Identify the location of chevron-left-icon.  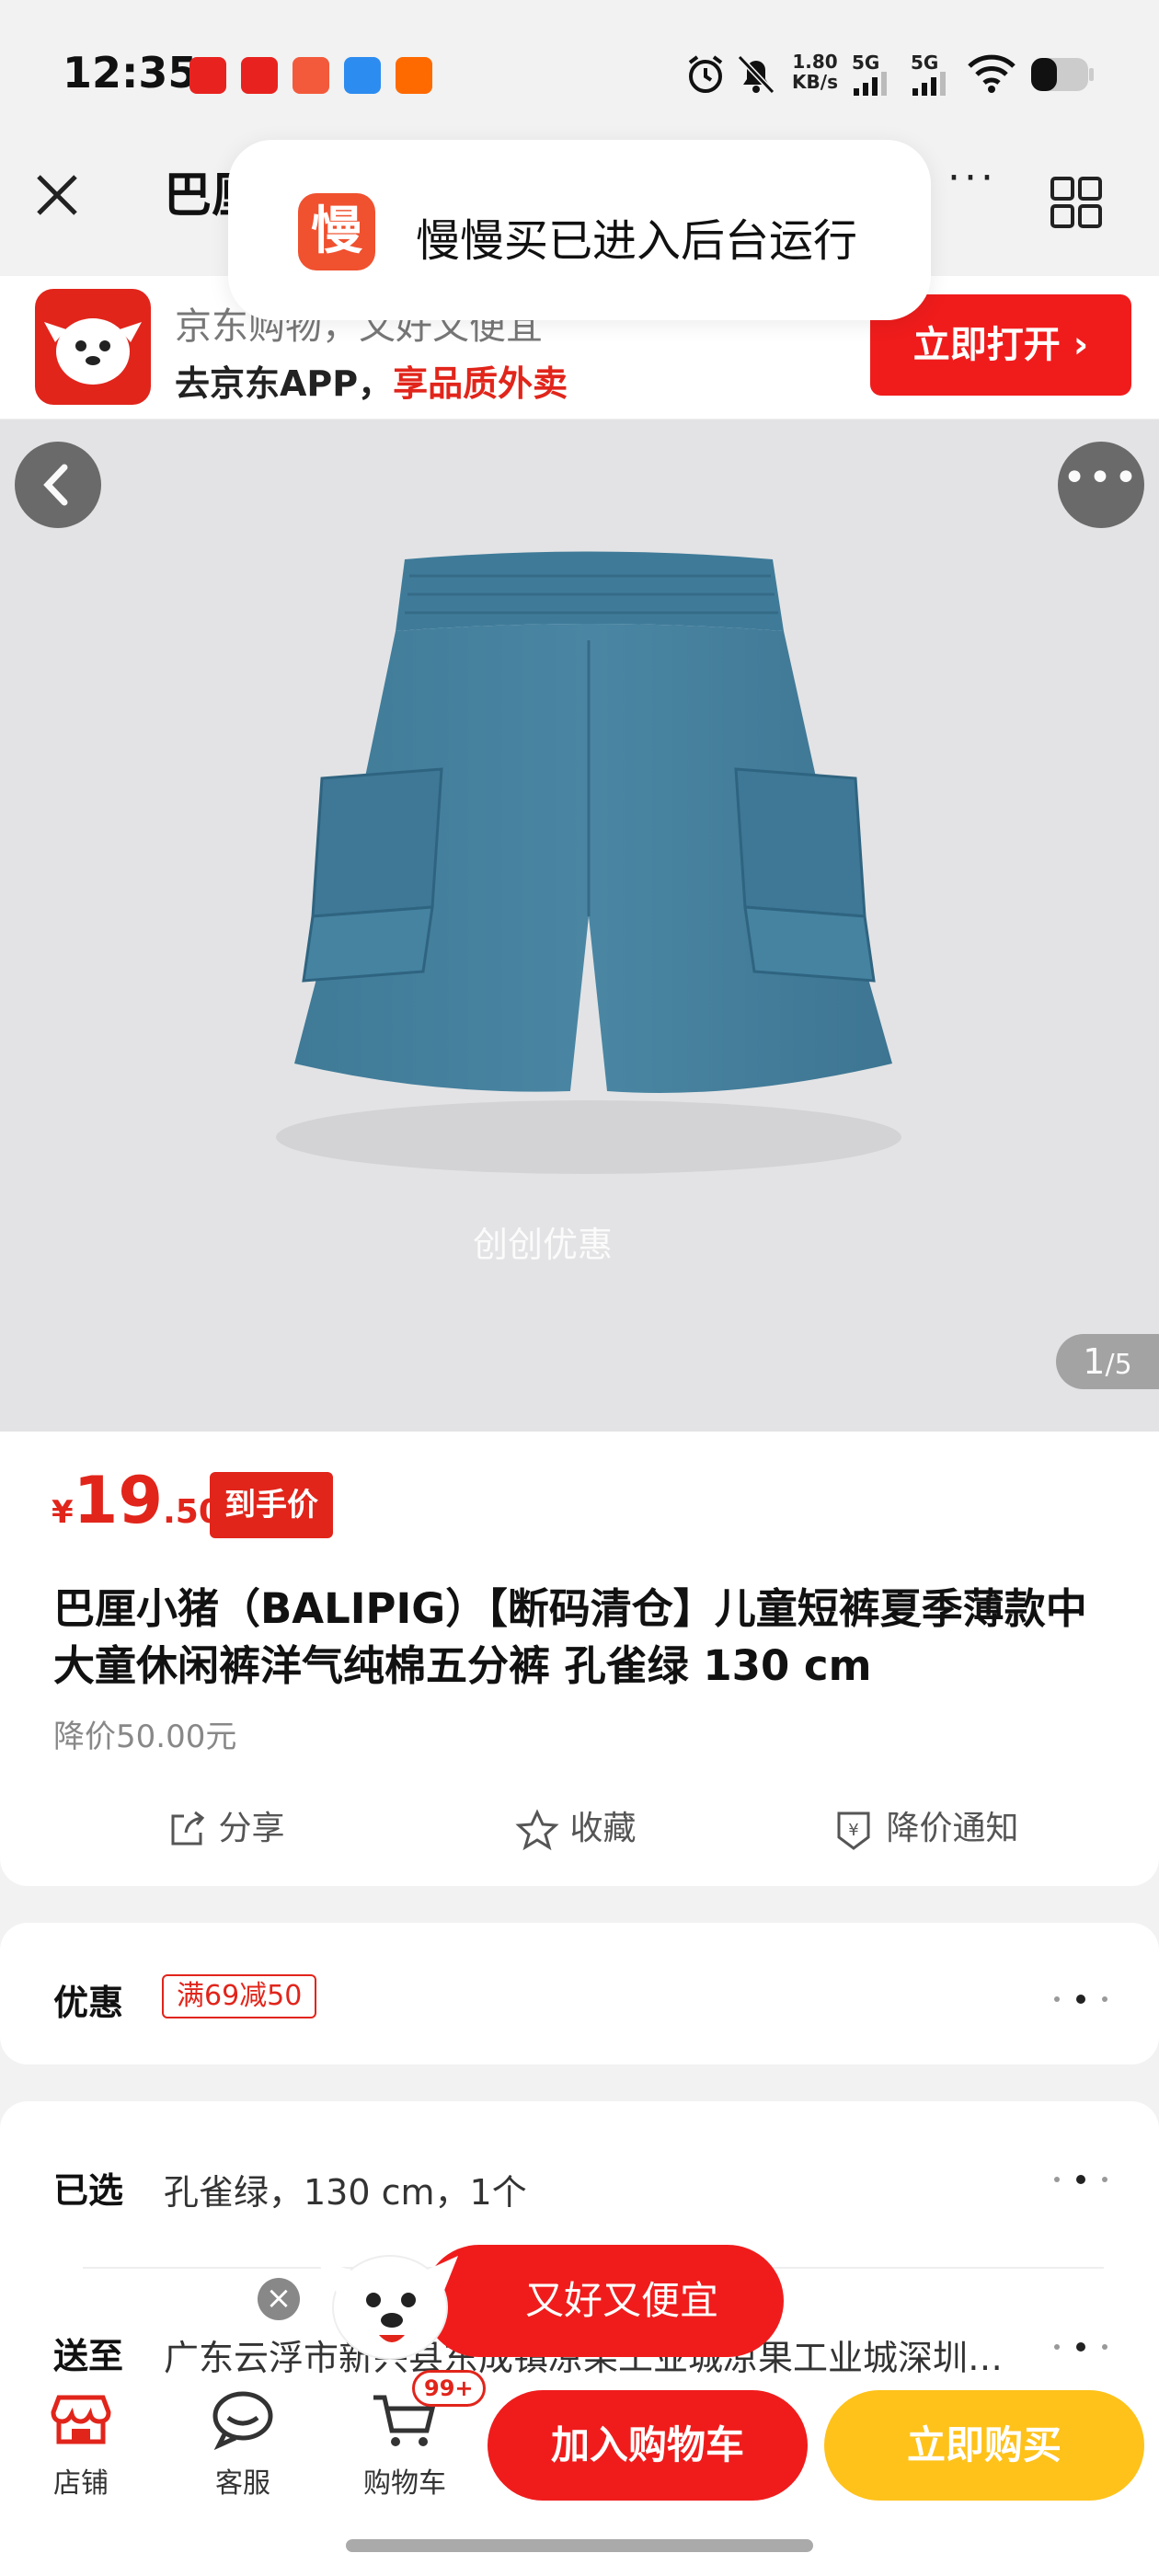
(55, 485).